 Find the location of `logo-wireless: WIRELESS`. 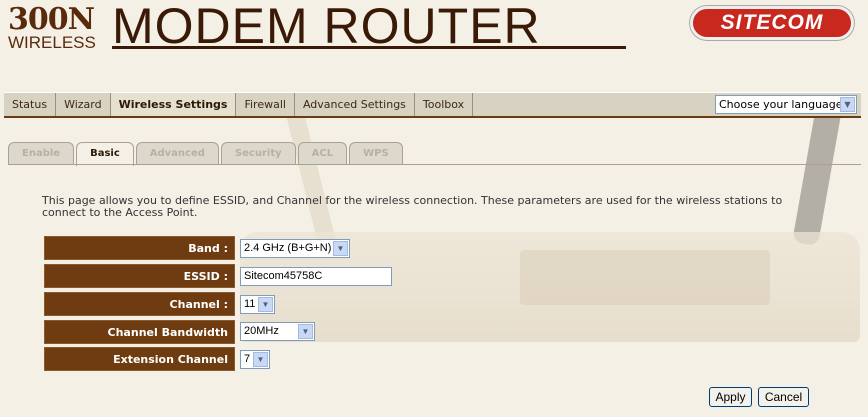

logo-wireless: WIRELESS is located at coordinates (52, 42).